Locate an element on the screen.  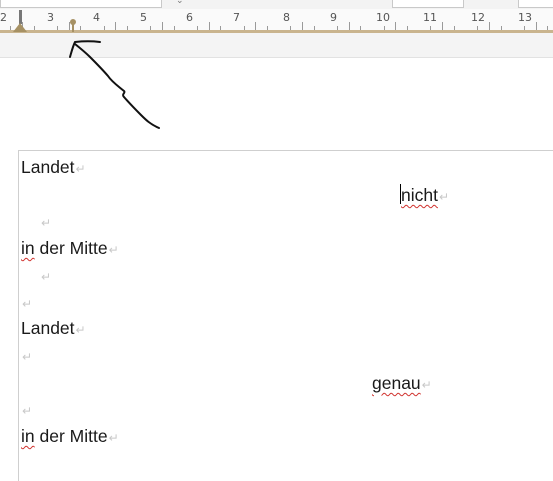
style-box is located at coordinates (428, 4).